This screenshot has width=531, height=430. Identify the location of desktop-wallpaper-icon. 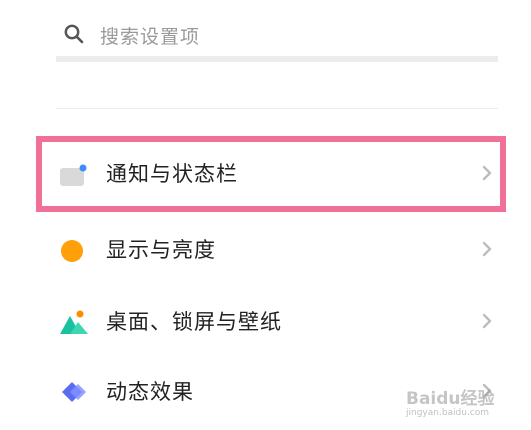
(74, 322).